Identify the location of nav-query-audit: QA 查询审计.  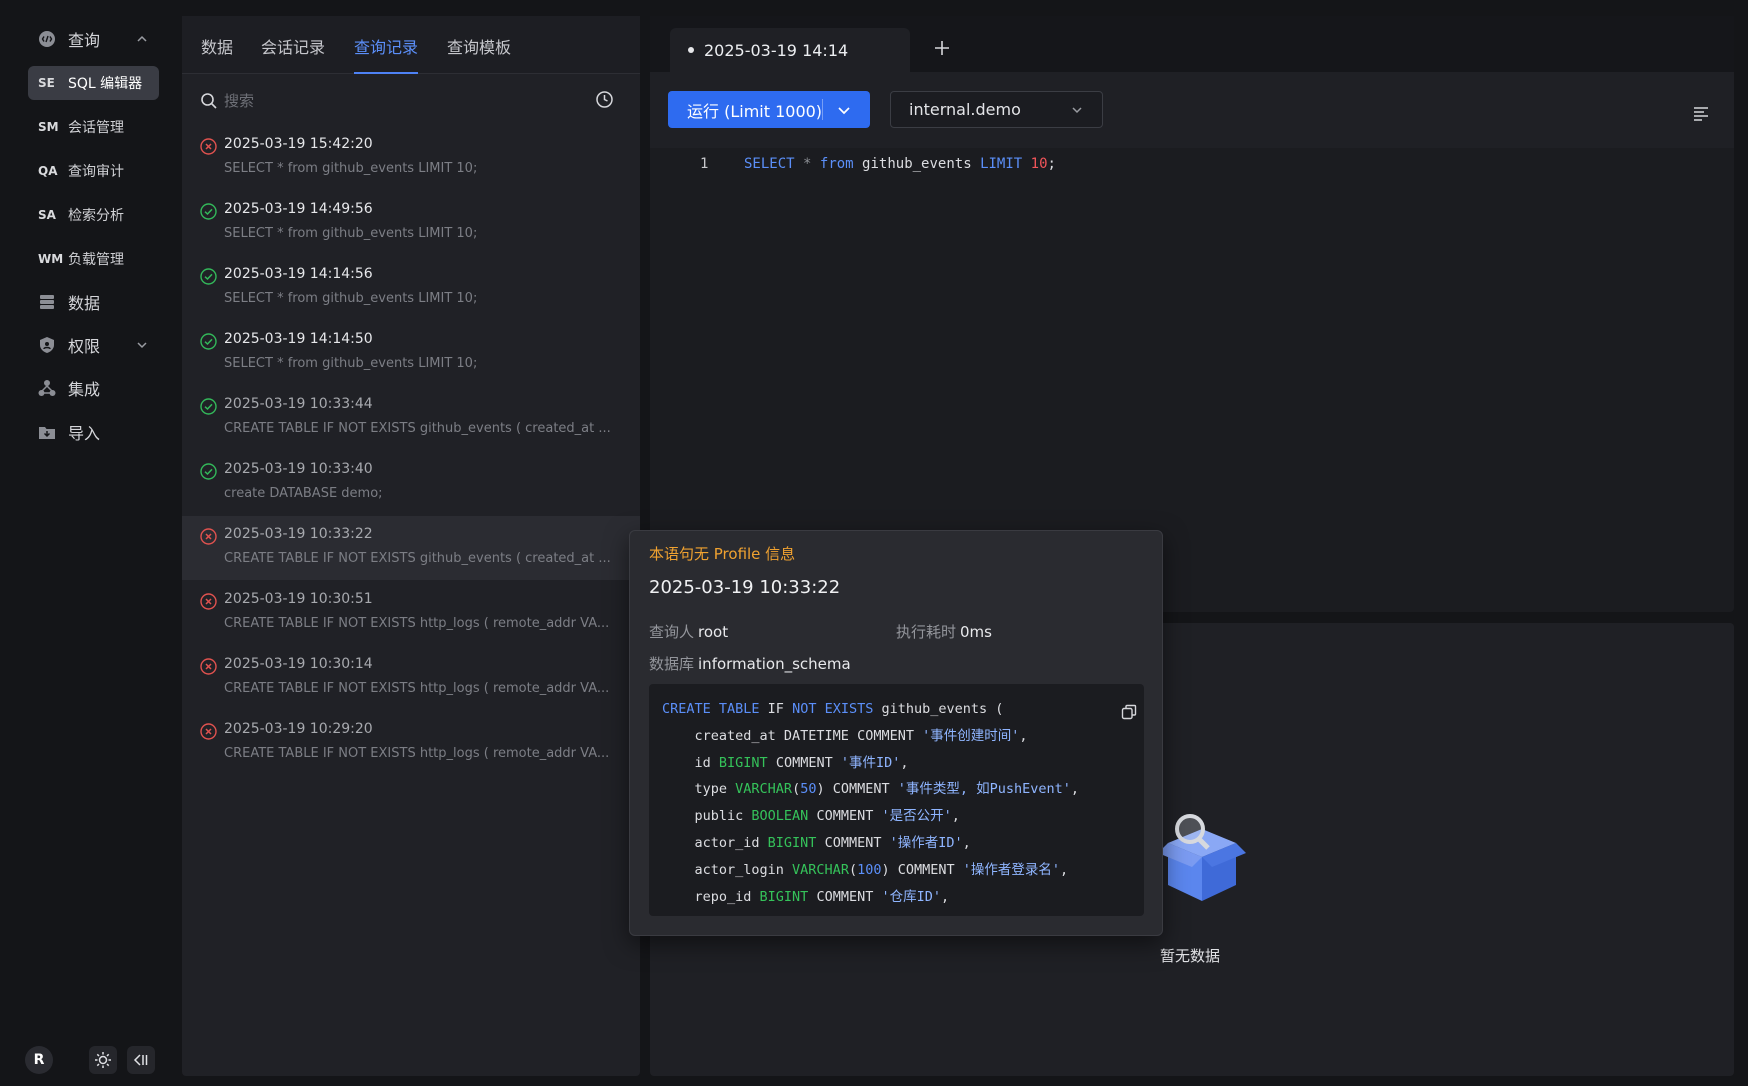
(93, 171).